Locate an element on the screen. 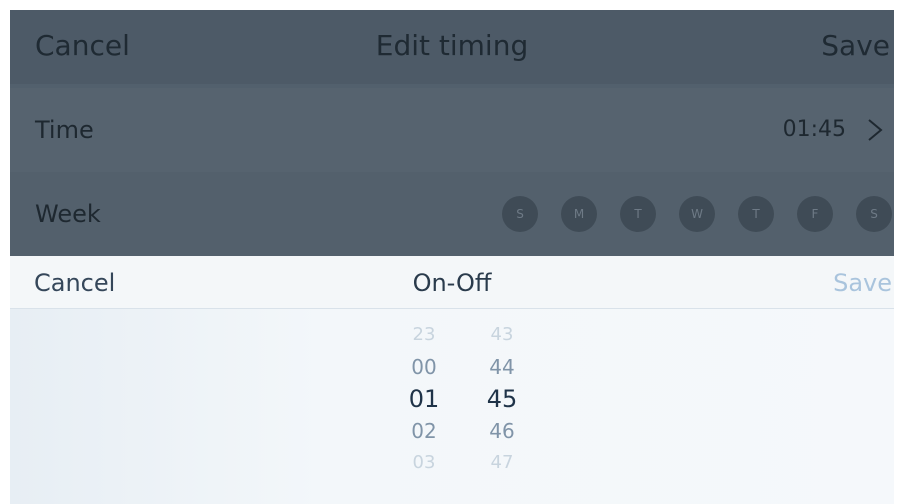 The height and width of the screenshot is (504, 904). background-save-button: Save is located at coordinates (855, 46).